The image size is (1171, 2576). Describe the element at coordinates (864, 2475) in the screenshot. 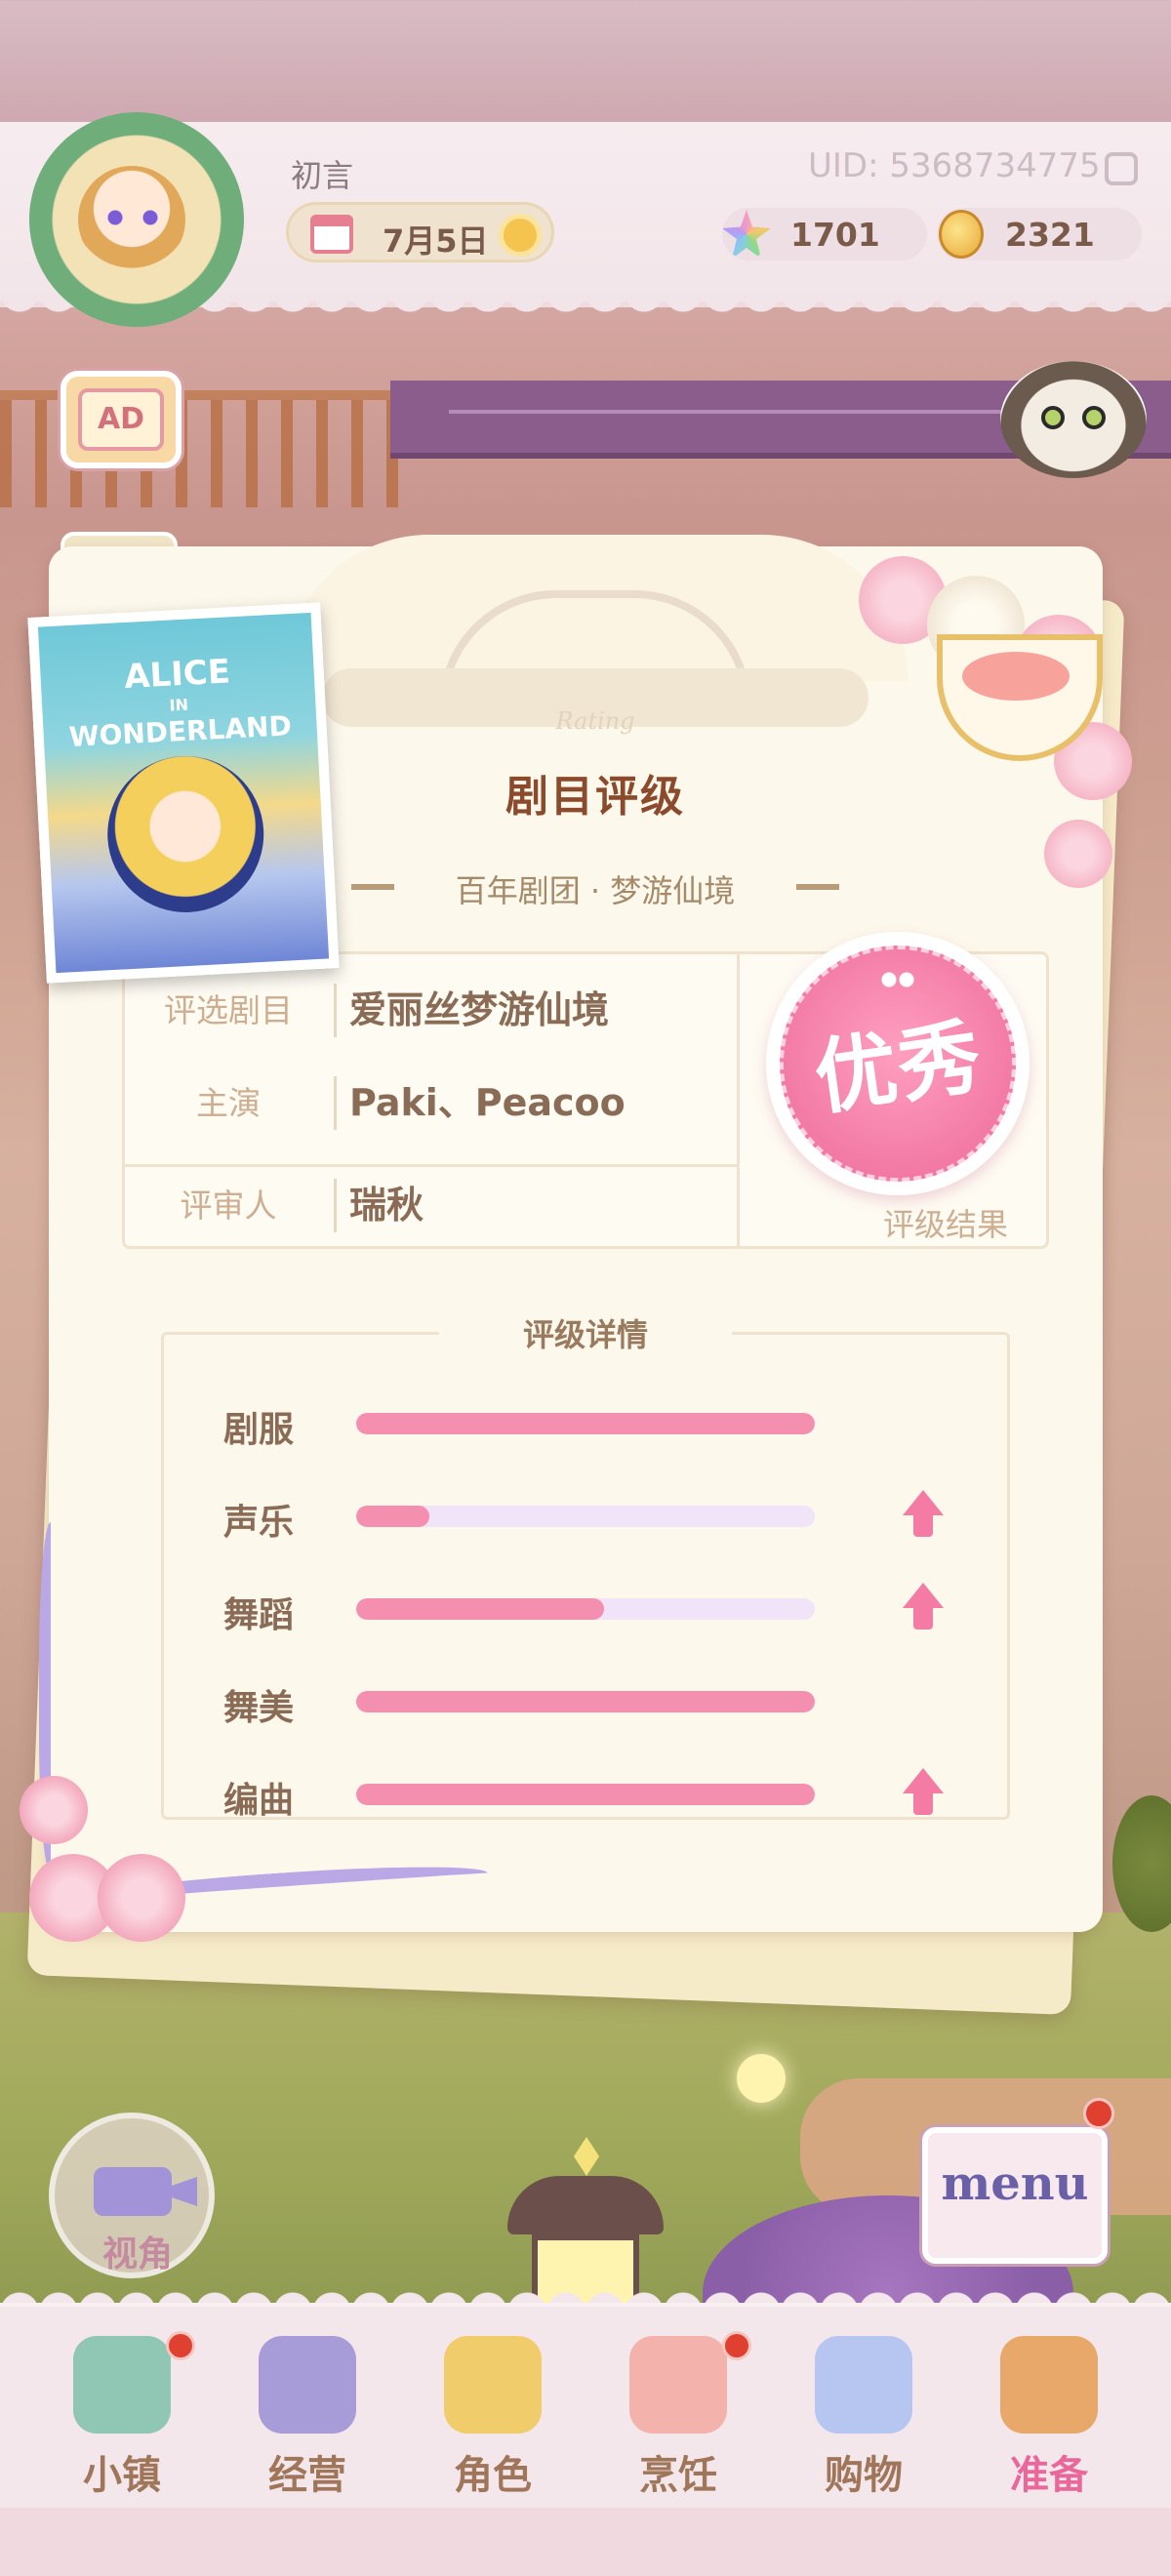

I see `nav-label: 购物` at that location.